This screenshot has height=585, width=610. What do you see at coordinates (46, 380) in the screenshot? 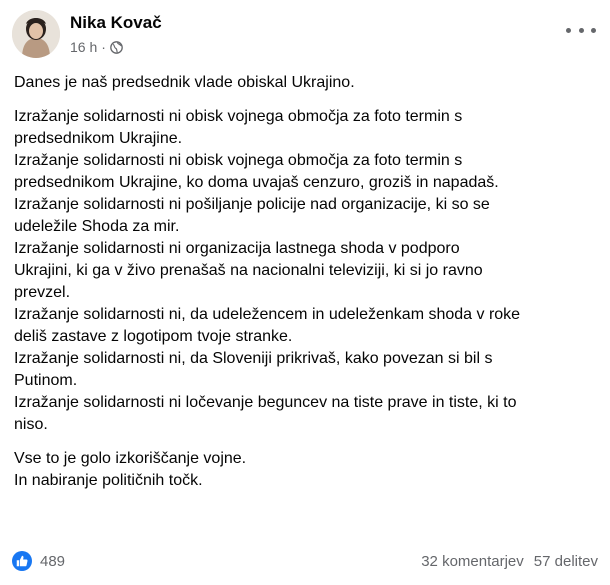
I see `text-line: Putinom.` at bounding box center [46, 380].